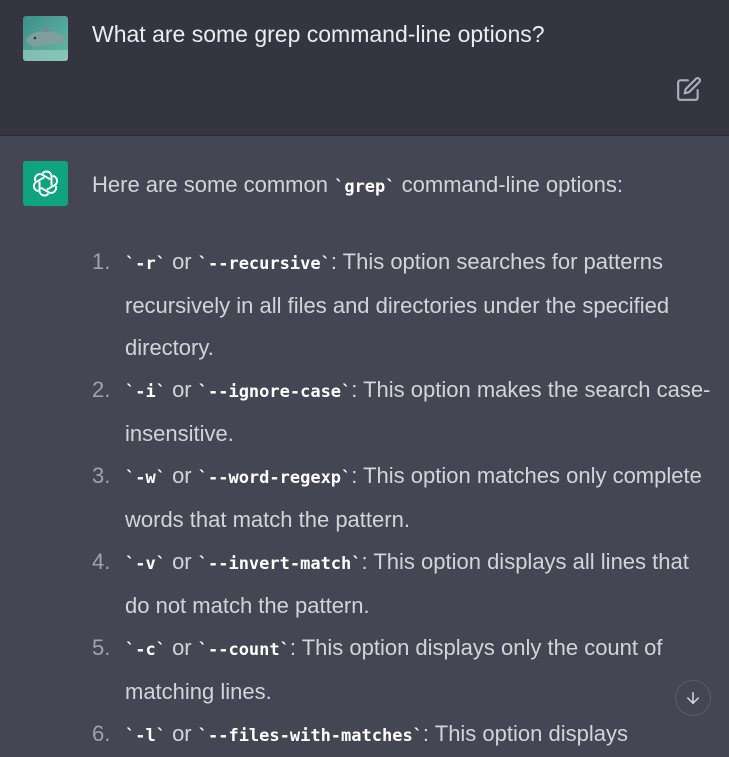 This screenshot has height=757, width=729. I want to click on short-option: `-i`, so click(145, 392).